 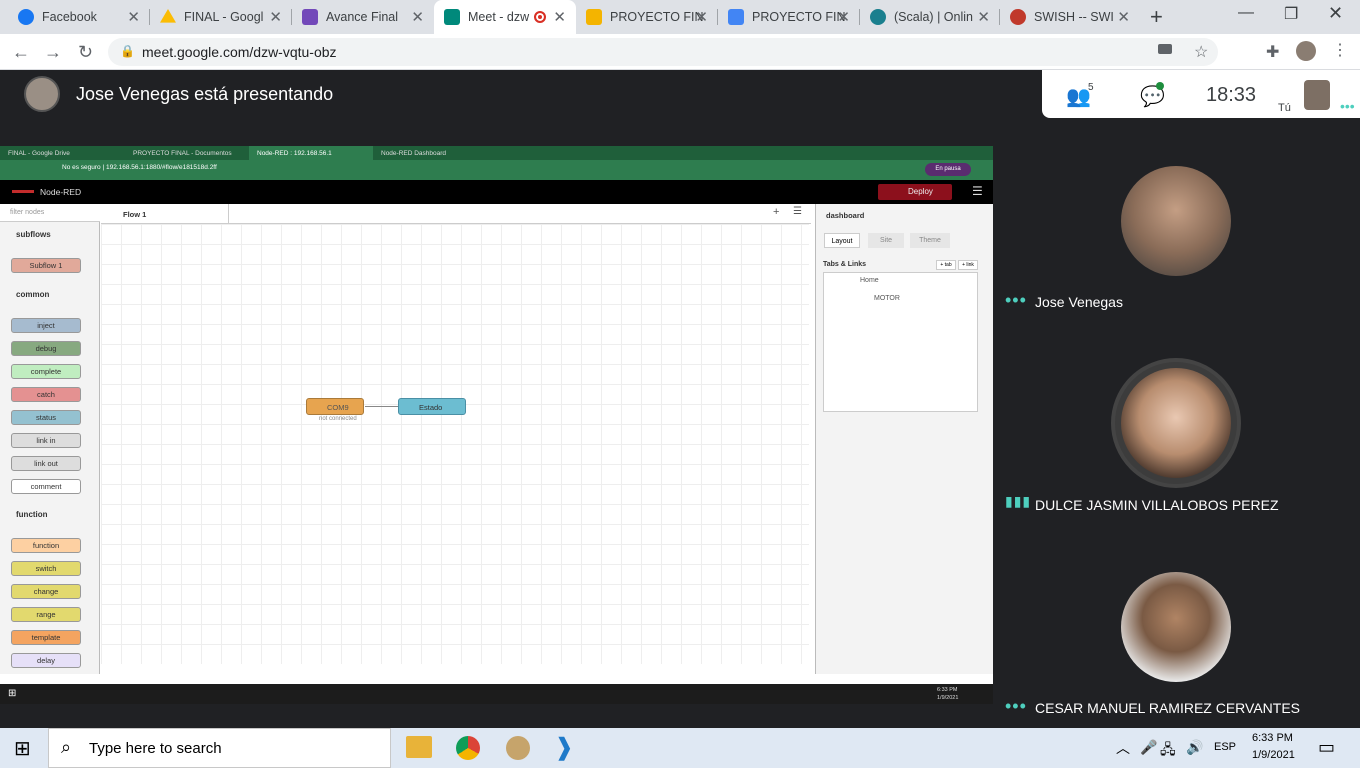 What do you see at coordinates (1201, 52) in the screenshot?
I see `star-icon: ☆` at bounding box center [1201, 52].